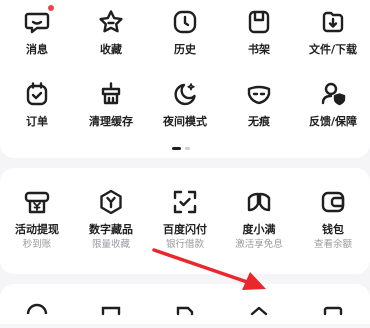 The image size is (370, 328). What do you see at coordinates (37, 244) in the screenshot?
I see `cashout-subtitle: 秒到账` at bounding box center [37, 244].